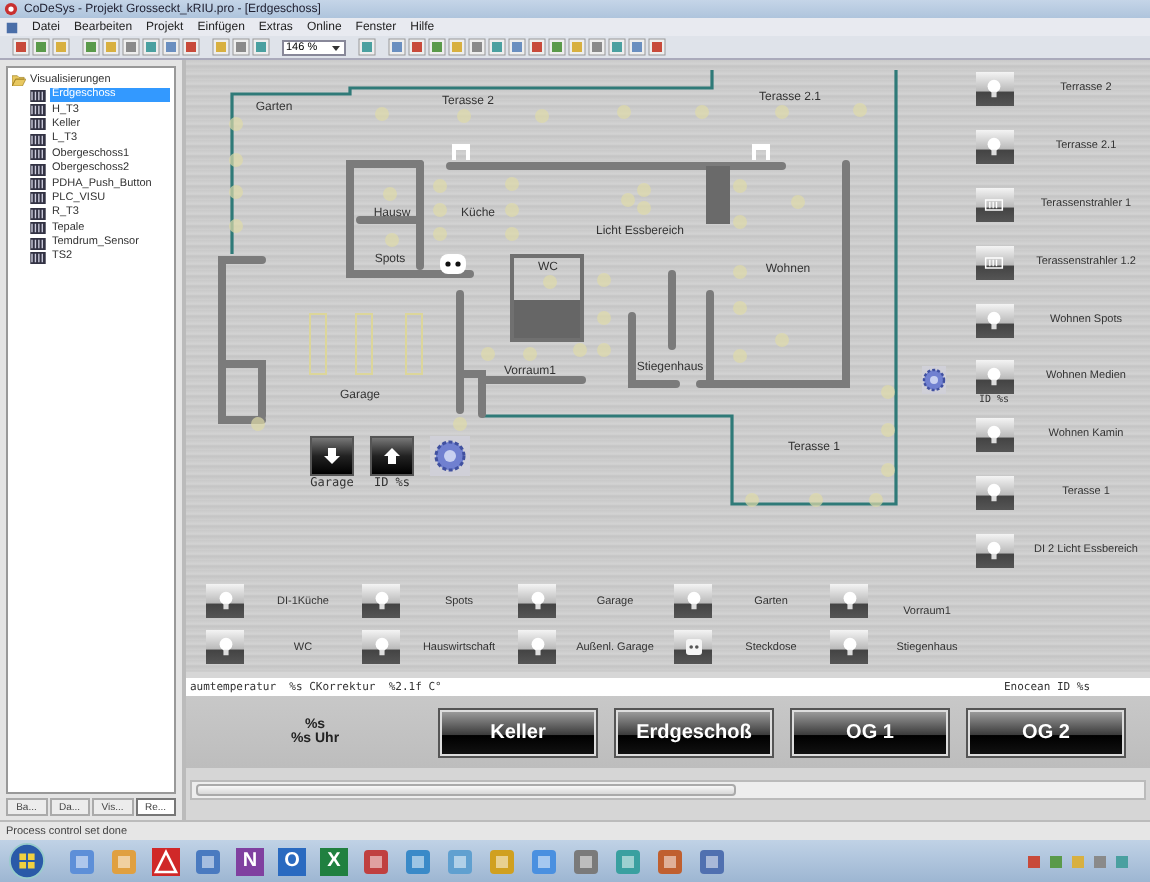 Image resolution: width=1150 pixels, height=882 pixels. What do you see at coordinates (694, 732) in the screenshot?
I see `floor-button: Erdgeschoß` at bounding box center [694, 732].